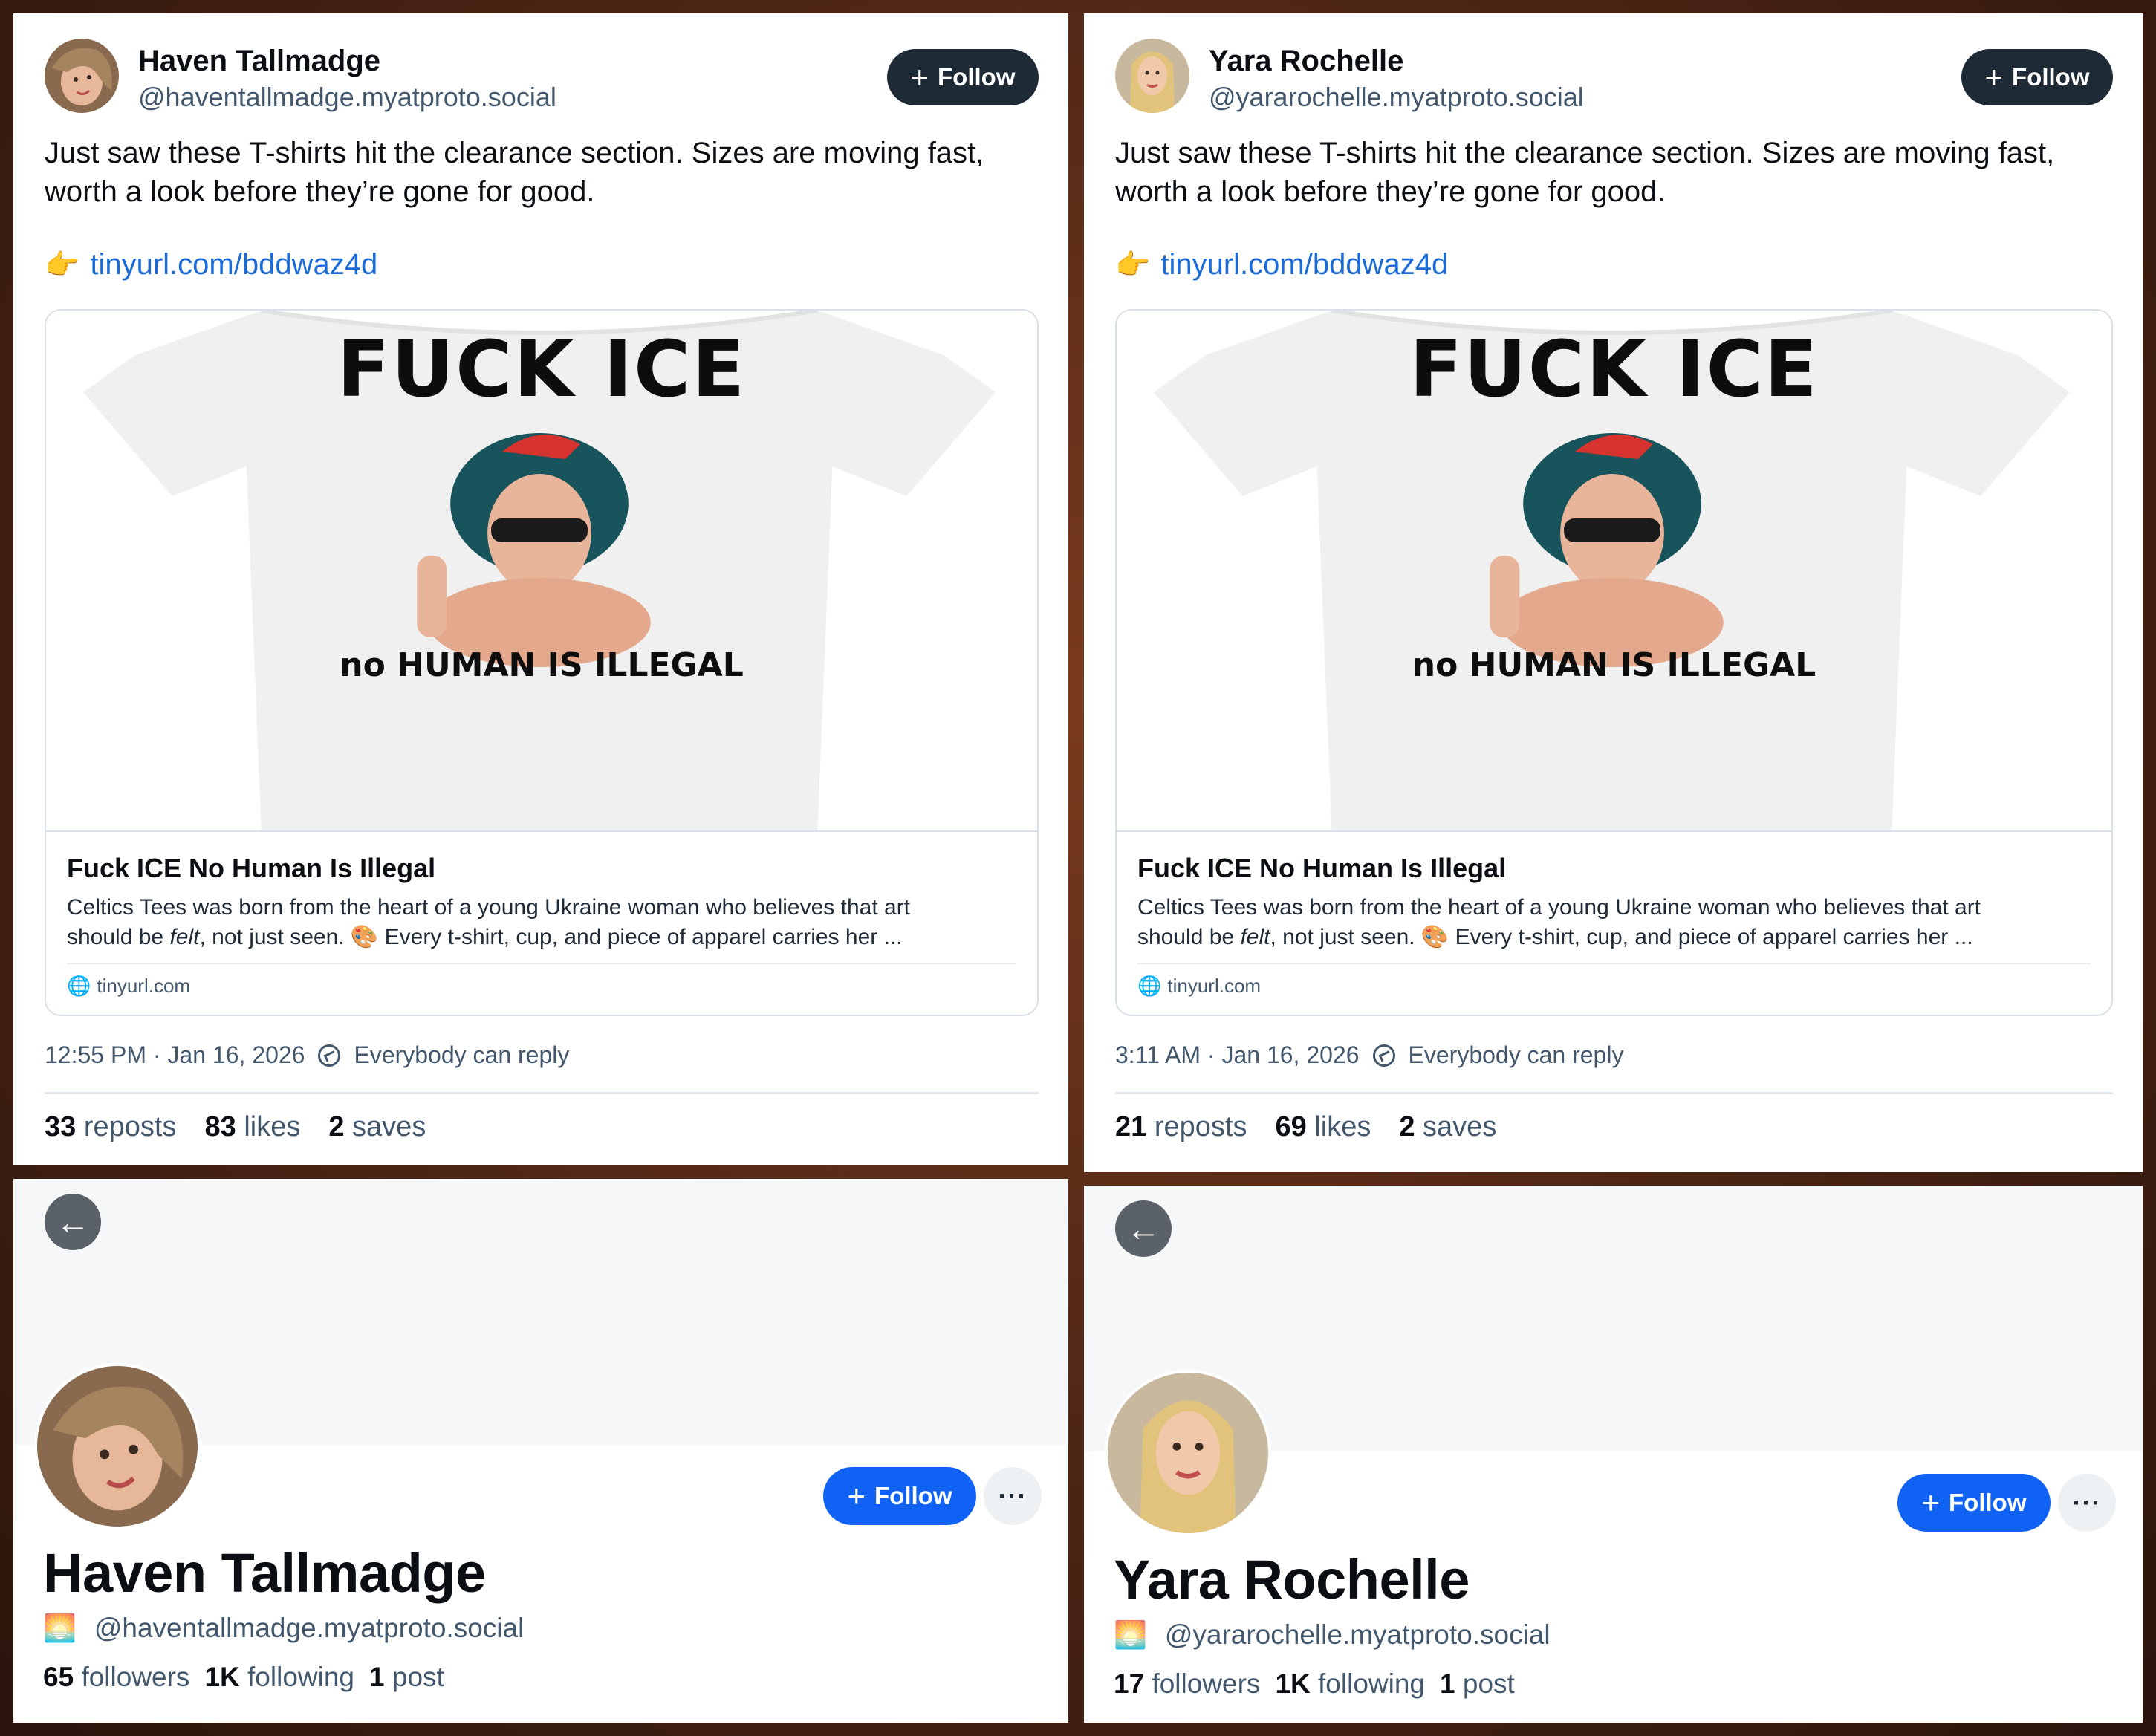 The height and width of the screenshot is (1736, 2156). What do you see at coordinates (347, 97) in the screenshot?
I see `author-handle: @haventallmadge.myatproto.social` at bounding box center [347, 97].